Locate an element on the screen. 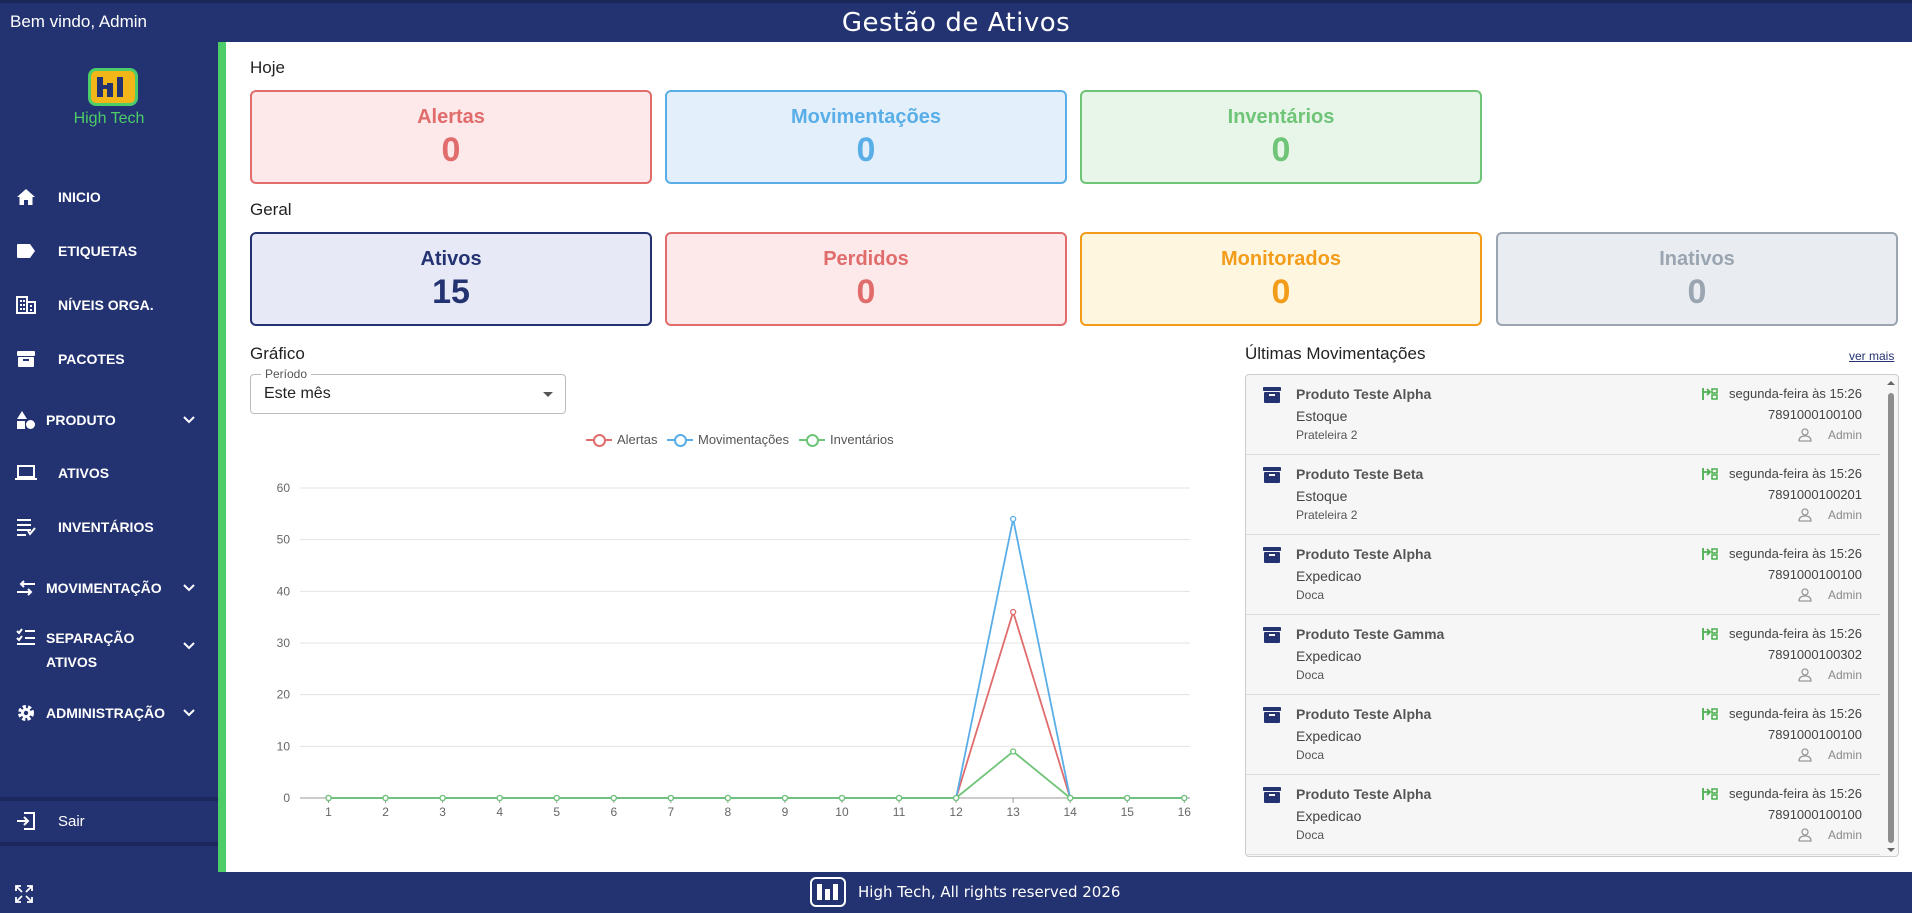 This screenshot has height=913, width=1912. sidebar-item-label: PACOTES is located at coordinates (91, 359).